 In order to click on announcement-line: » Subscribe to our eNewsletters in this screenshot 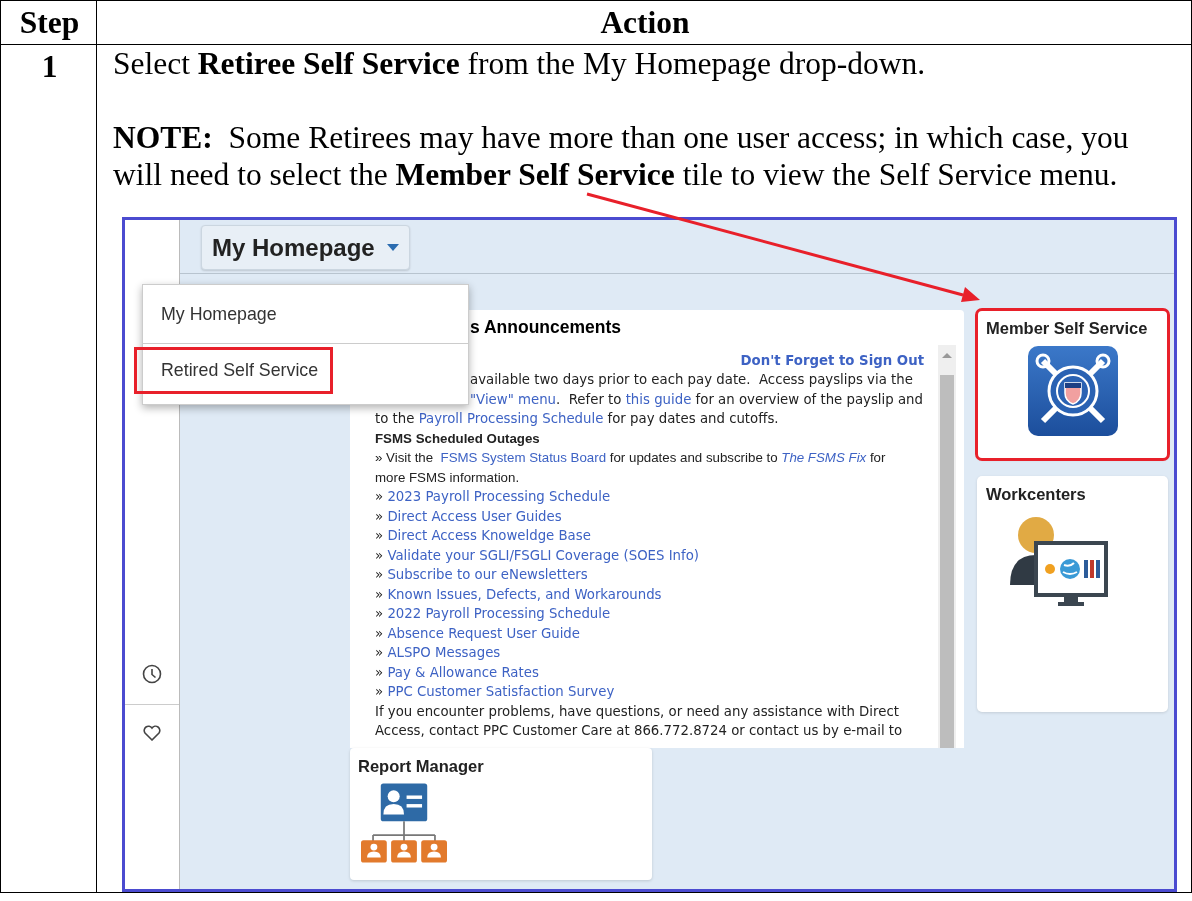, I will do `click(482, 575)`.